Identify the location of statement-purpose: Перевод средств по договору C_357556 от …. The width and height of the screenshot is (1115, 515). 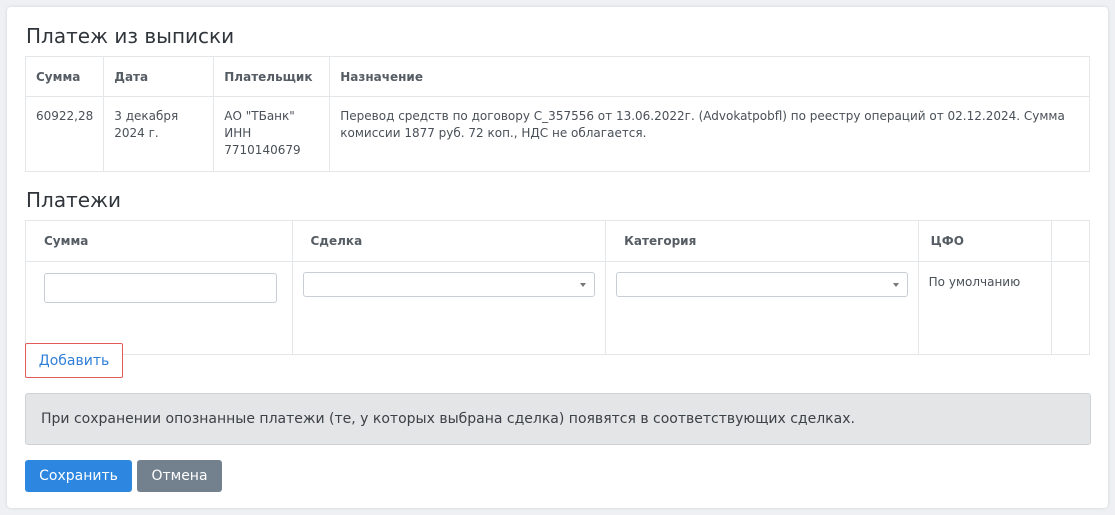
(709, 134).